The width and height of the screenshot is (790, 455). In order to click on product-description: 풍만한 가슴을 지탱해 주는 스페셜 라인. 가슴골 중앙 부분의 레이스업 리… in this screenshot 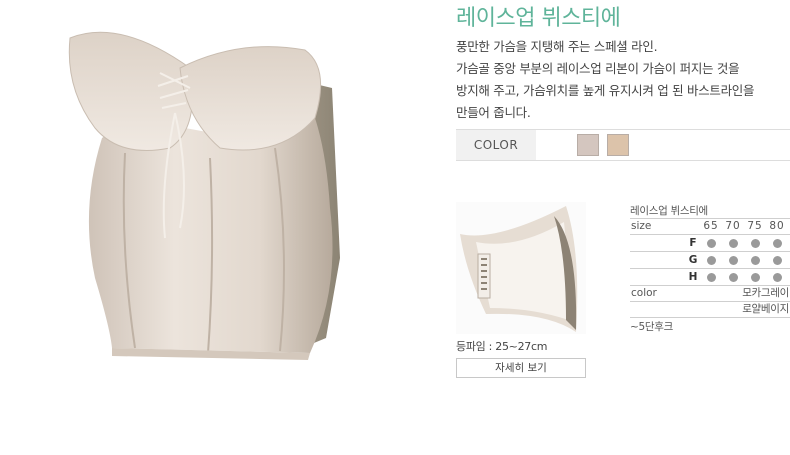, I will do `click(621, 80)`.